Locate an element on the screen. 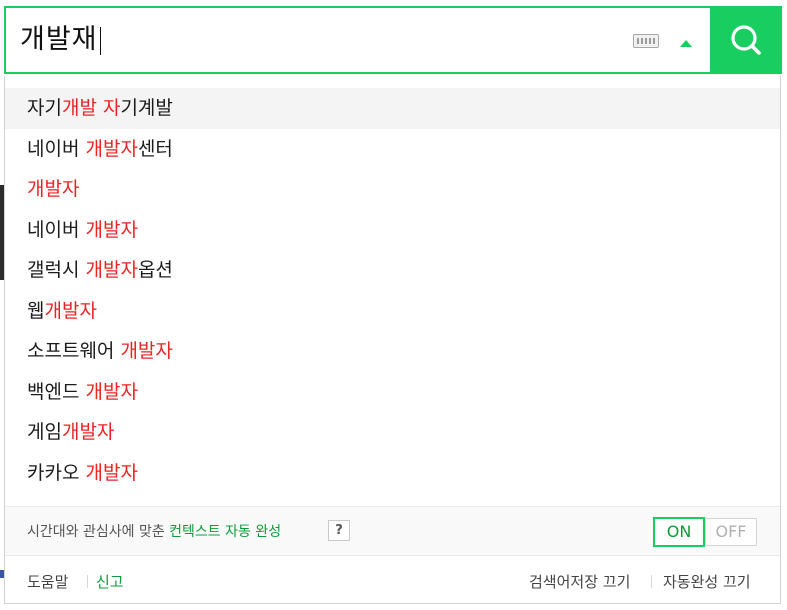  report-link: 신고 is located at coordinates (110, 581).